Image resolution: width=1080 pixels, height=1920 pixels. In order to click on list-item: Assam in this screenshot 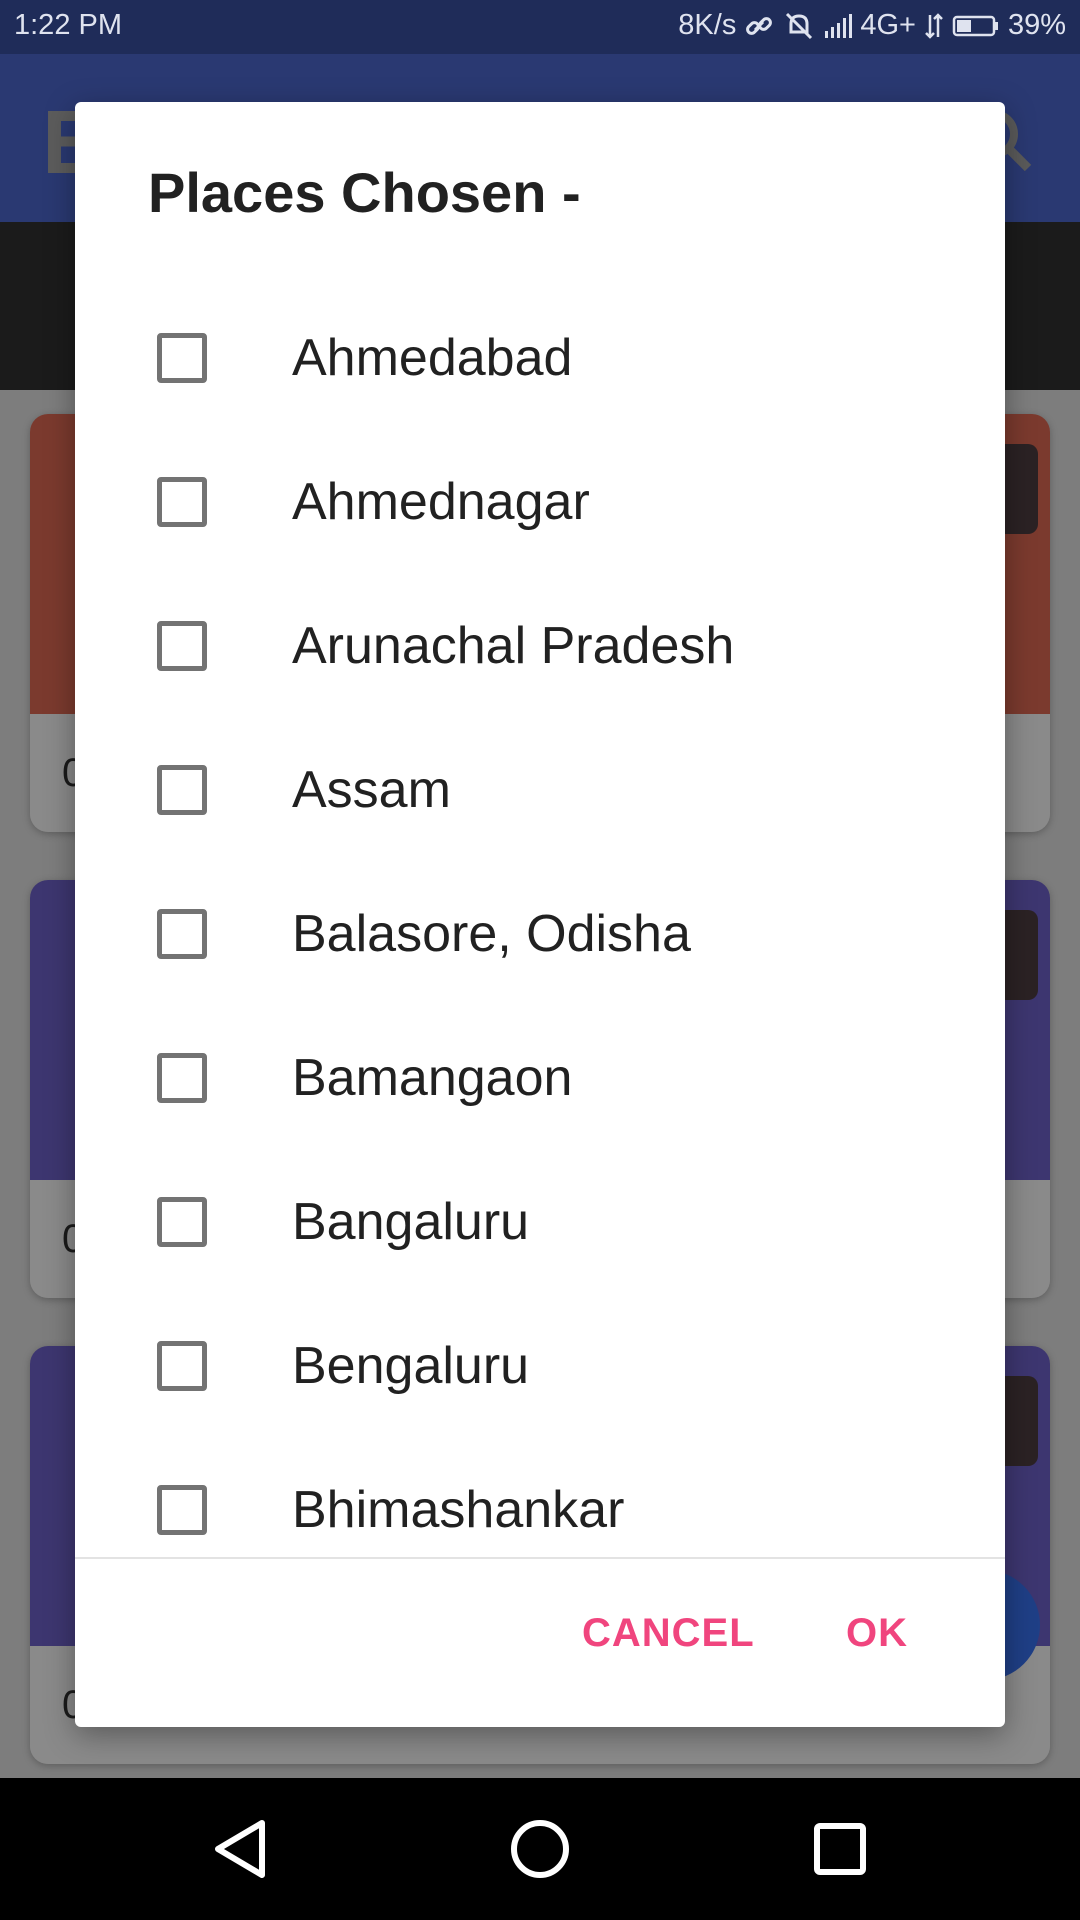, I will do `click(540, 790)`.